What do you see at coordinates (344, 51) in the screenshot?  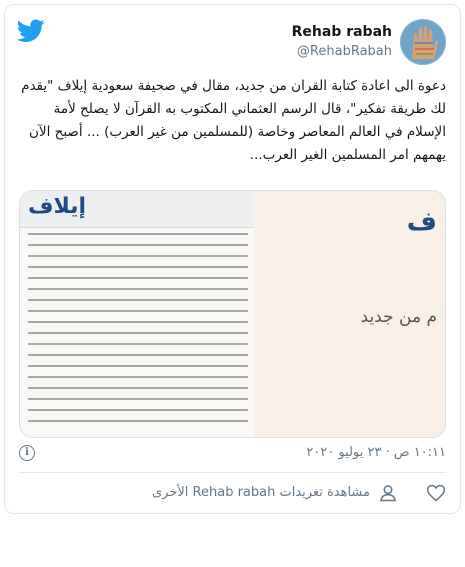 I see `user-handle: @RehabRabah` at bounding box center [344, 51].